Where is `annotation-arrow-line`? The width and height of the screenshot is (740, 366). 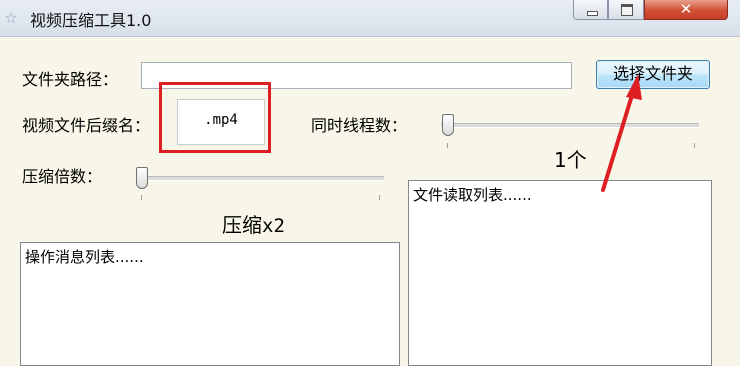
annotation-arrow-line is located at coordinates (618, 141).